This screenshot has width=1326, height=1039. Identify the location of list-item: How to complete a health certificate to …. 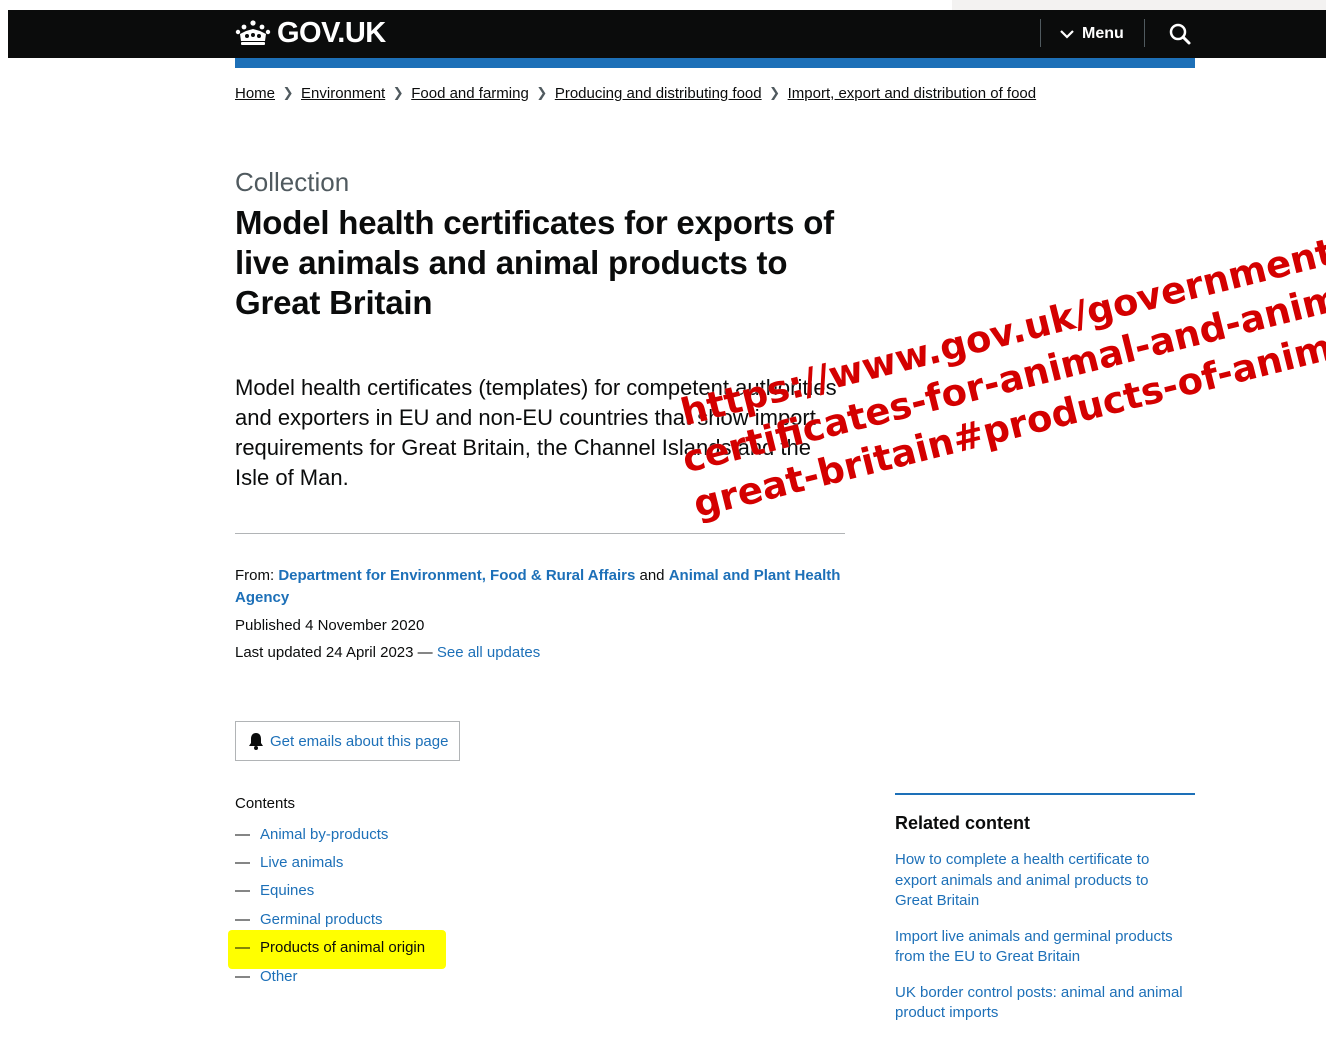
(1042, 881).